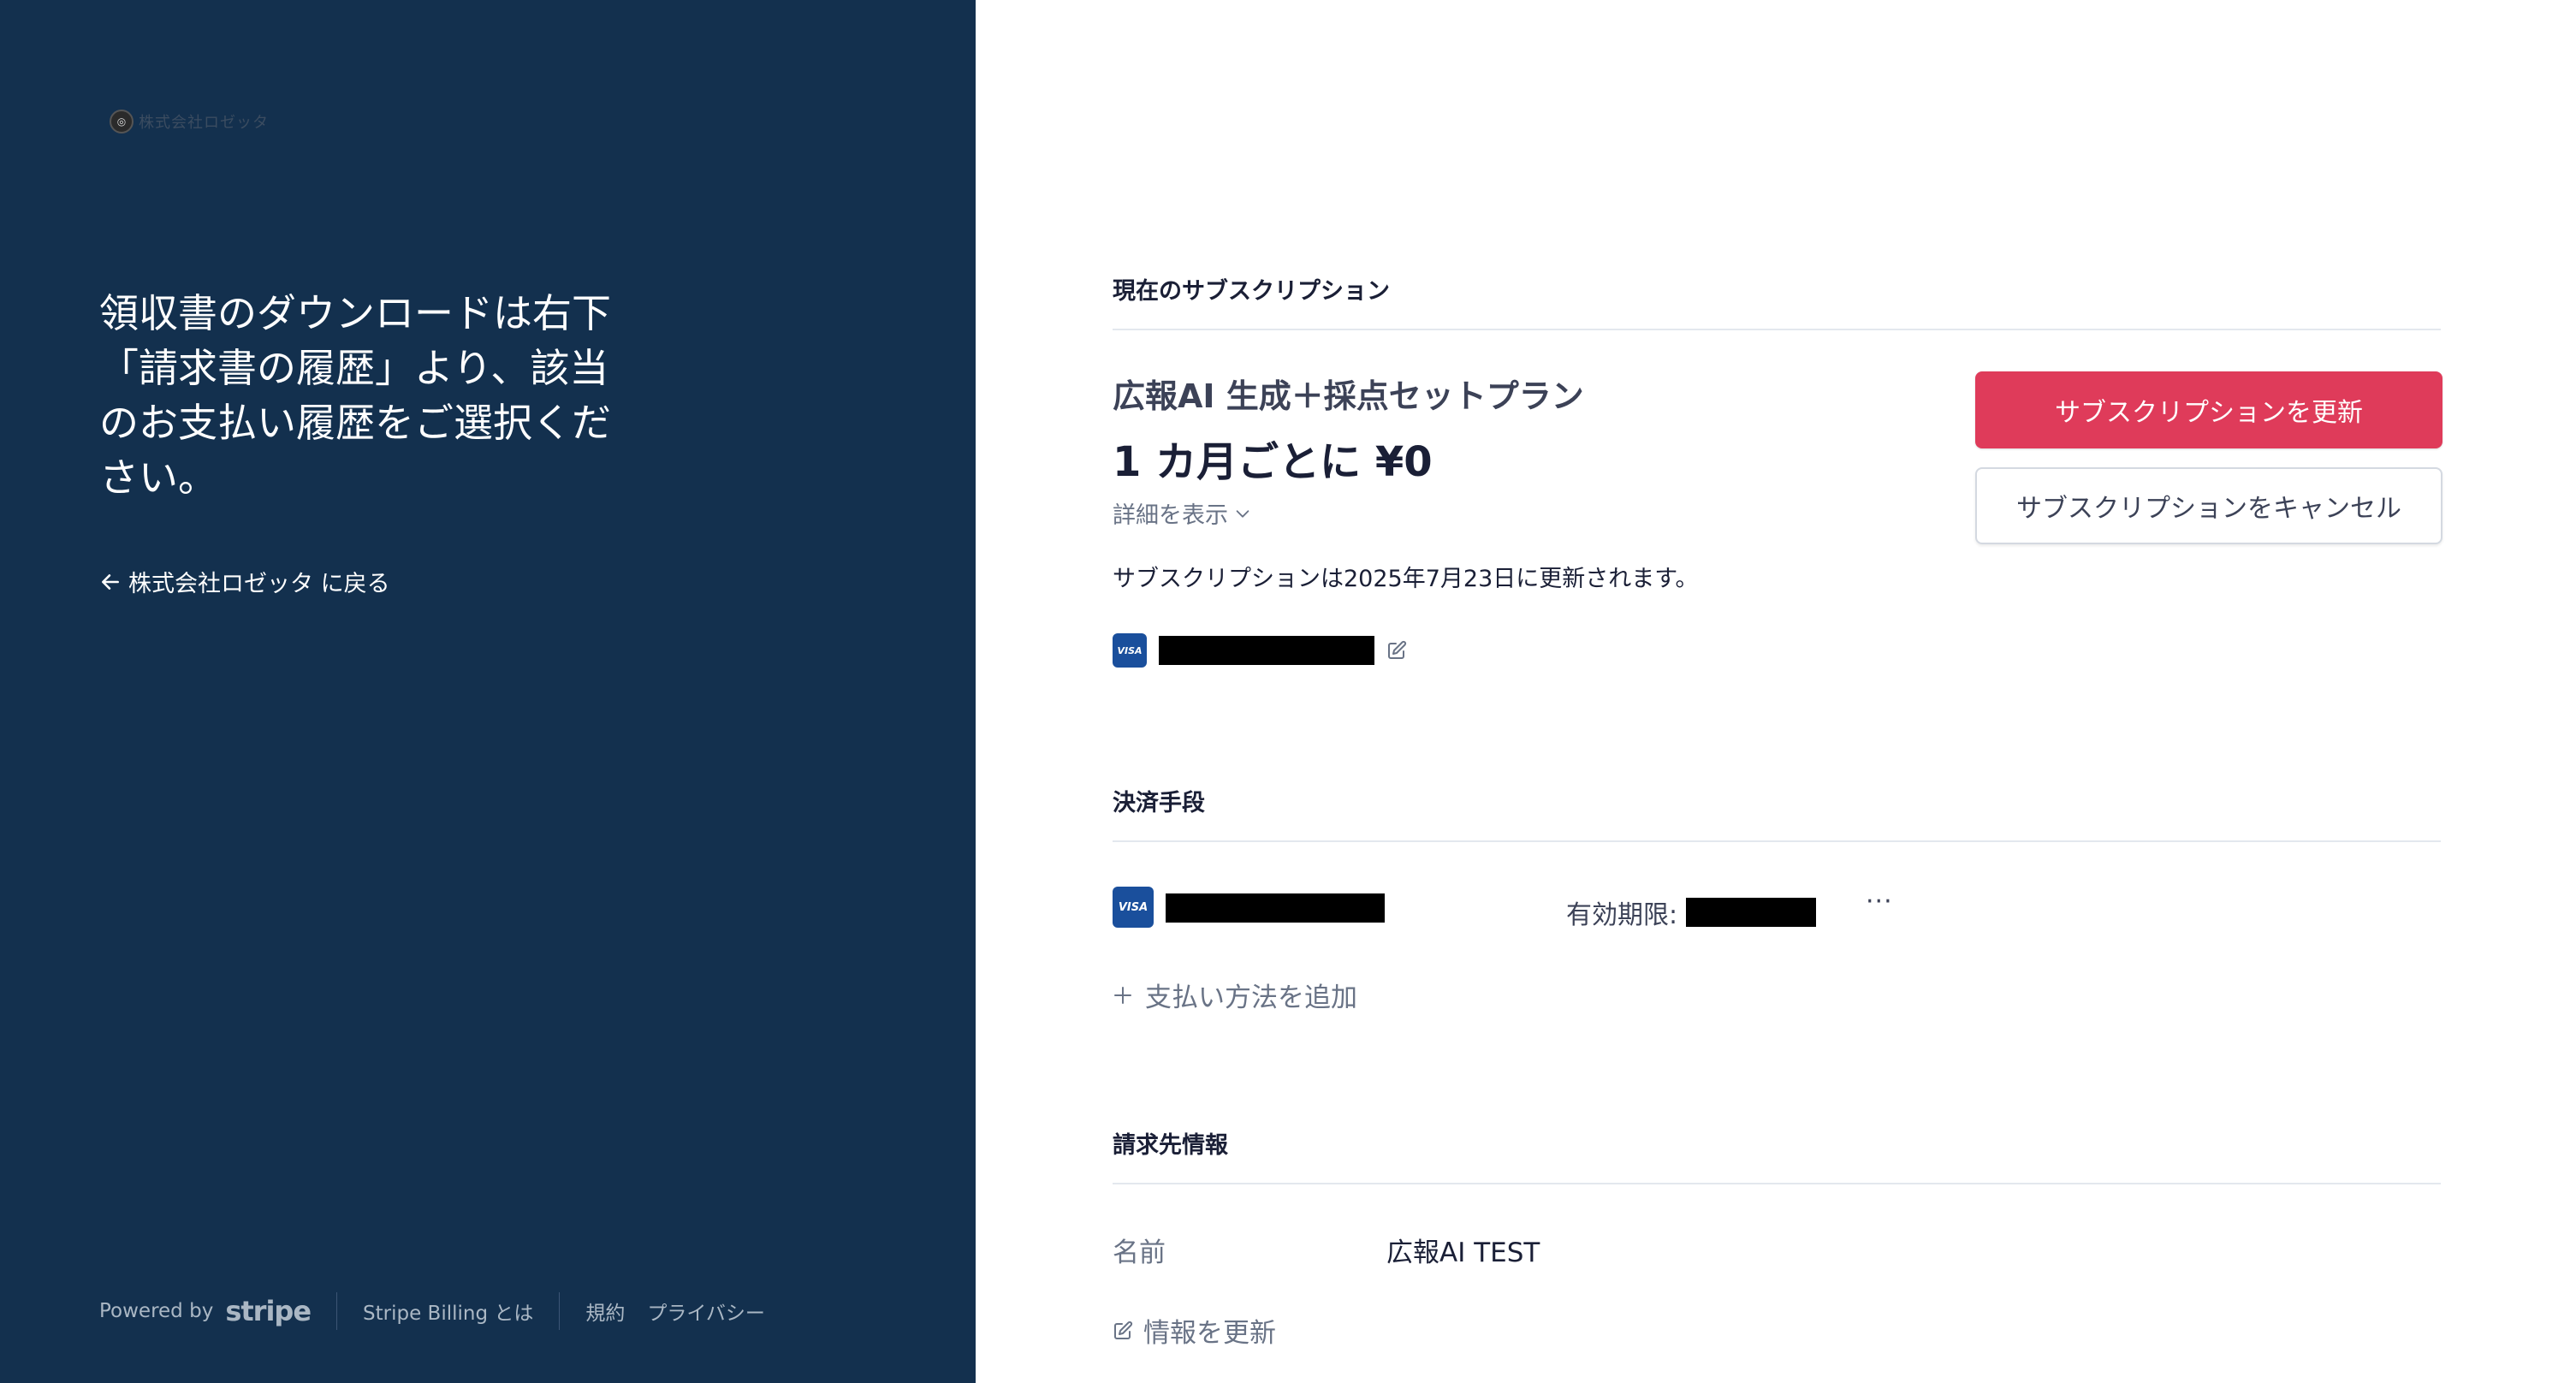  What do you see at coordinates (1273, 462) in the screenshot?
I see `plan-price: 1 カ月ごとに ¥0` at bounding box center [1273, 462].